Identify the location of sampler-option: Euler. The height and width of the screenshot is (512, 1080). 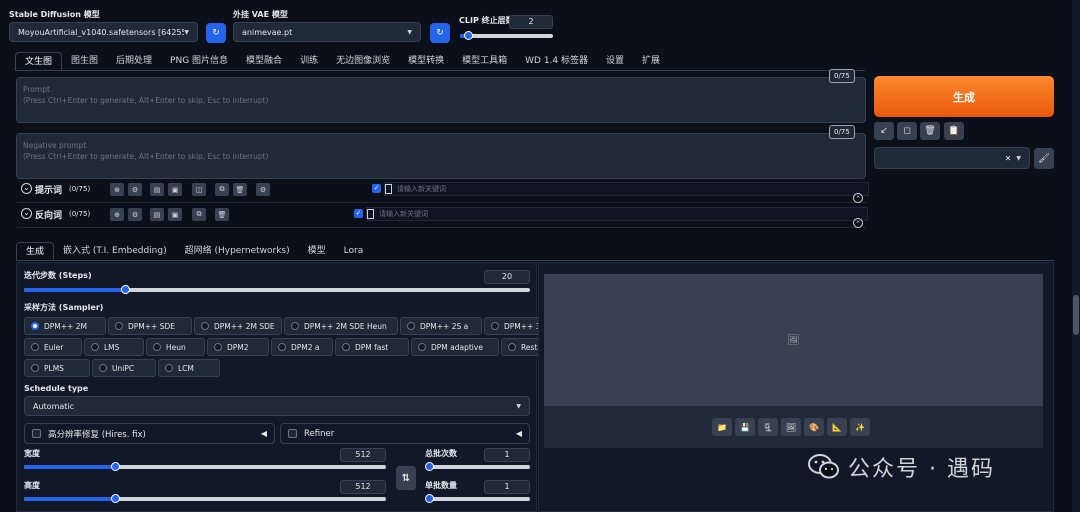
(53, 347).